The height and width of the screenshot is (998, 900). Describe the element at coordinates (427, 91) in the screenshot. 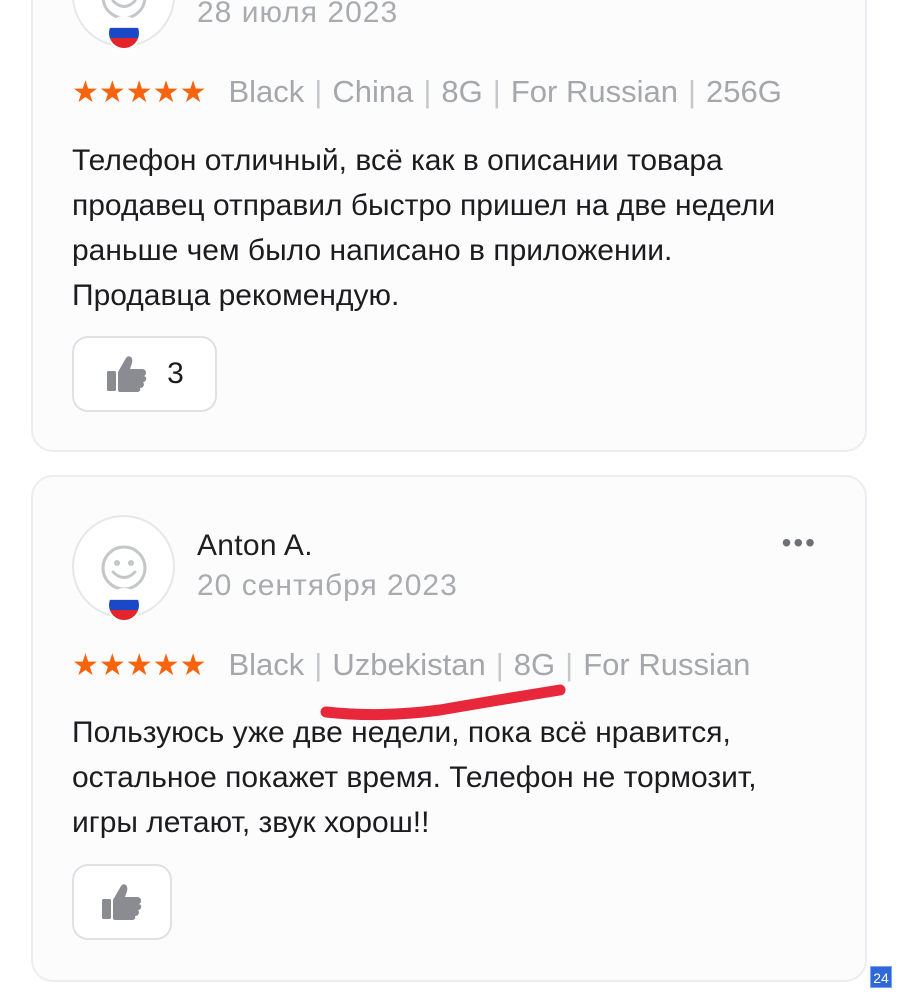

I see `product-options: ★★★★★ Black | China | 8G | For Russian | 256G` at that location.